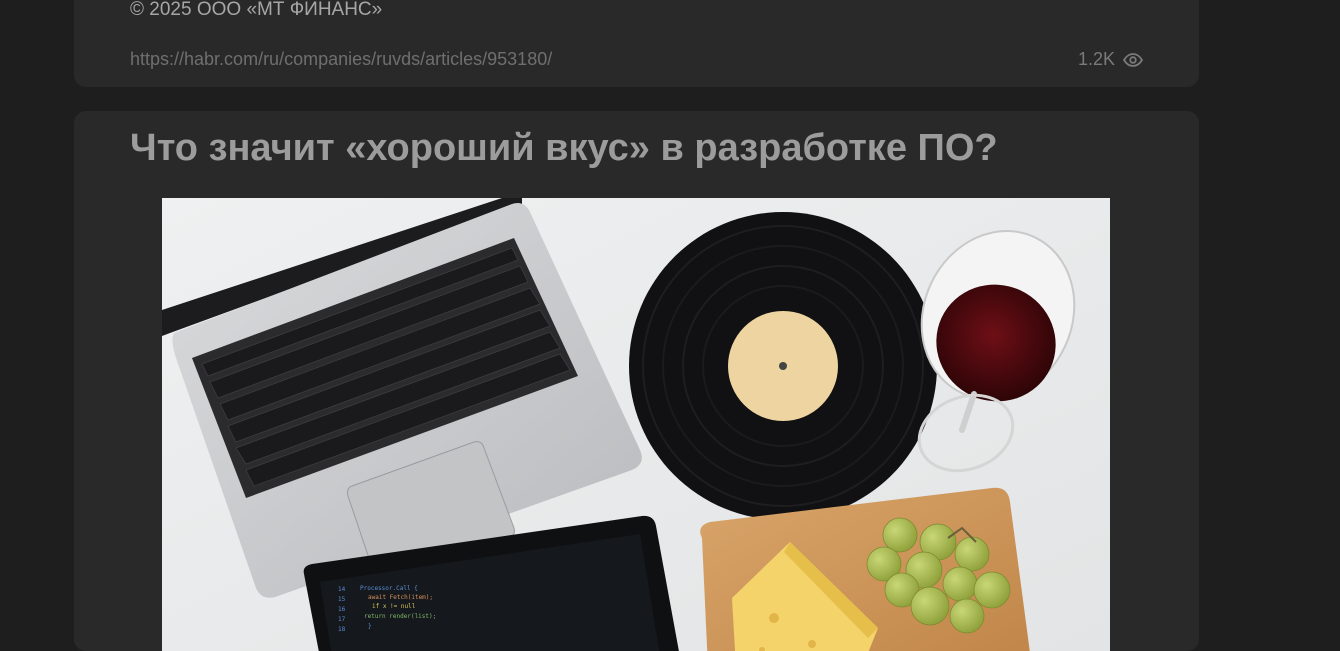 This screenshot has height=651, width=1340. What do you see at coordinates (342, 599) in the screenshot?
I see `svg-text: 15` at bounding box center [342, 599].